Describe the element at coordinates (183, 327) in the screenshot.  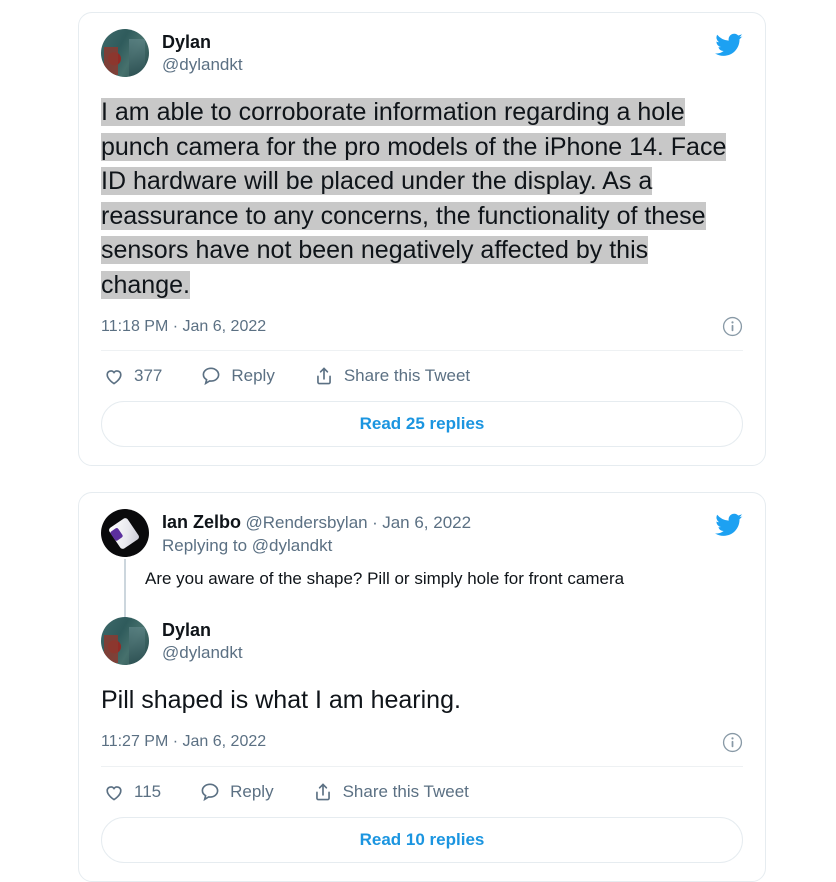
I see `tweet-timestamp: 11:18 PM · Jan 6, 2022` at that location.